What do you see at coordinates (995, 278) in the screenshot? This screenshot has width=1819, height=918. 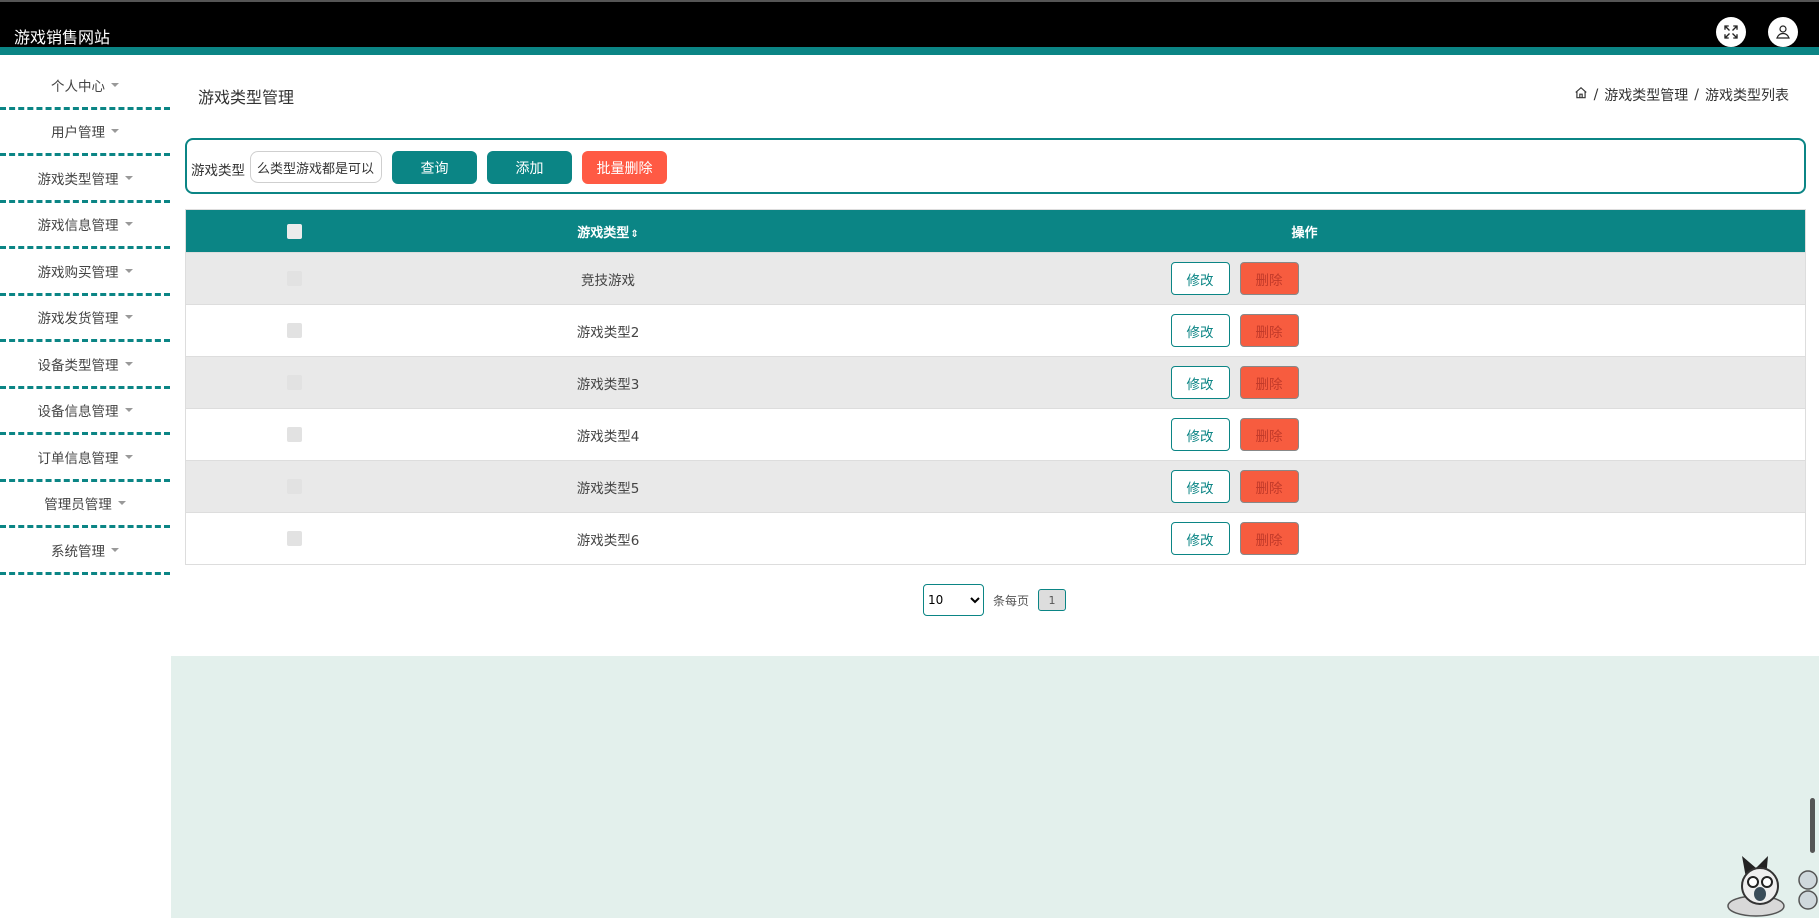 I see `table-row: 竞技游戏 修改 删除` at bounding box center [995, 278].